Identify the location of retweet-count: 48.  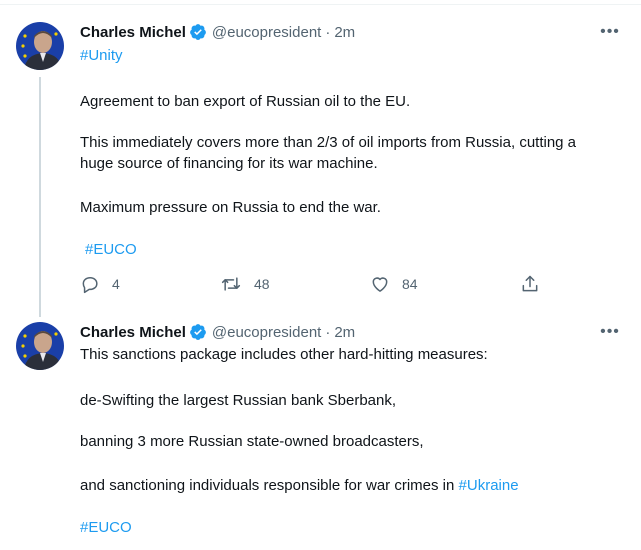
(262, 284).